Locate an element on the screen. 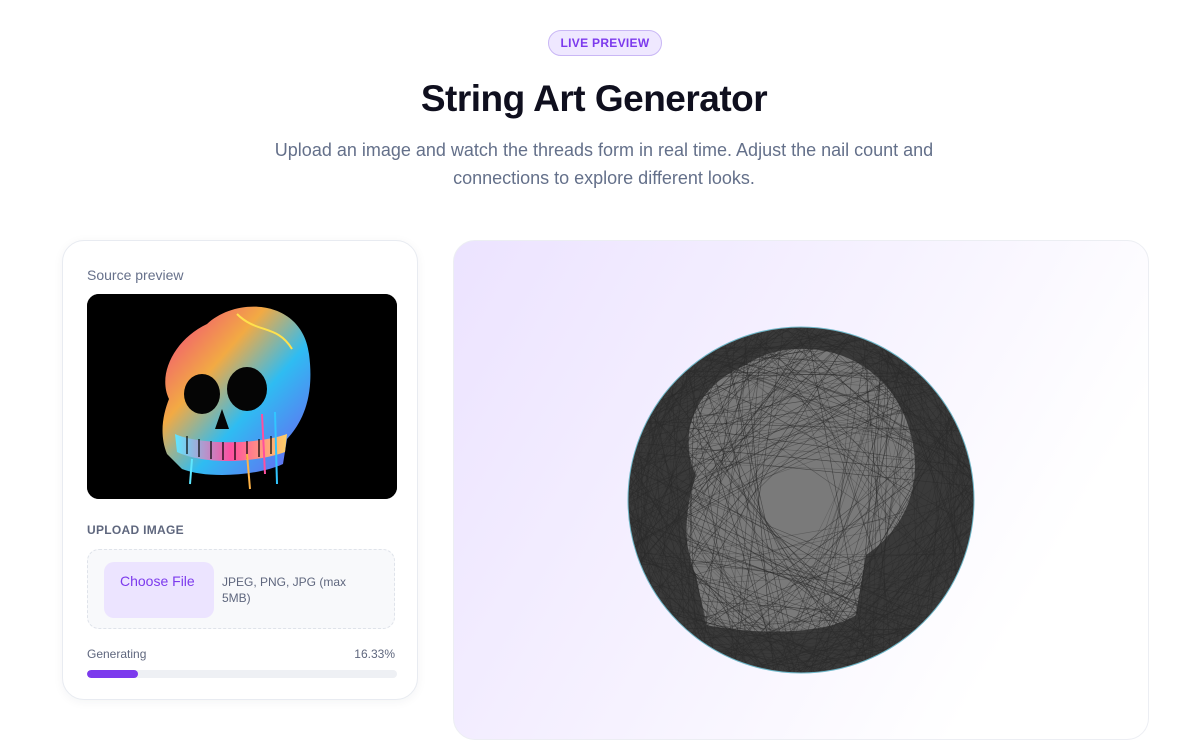 The width and height of the screenshot is (1188, 740). progress-label: Generating is located at coordinates (117, 654).